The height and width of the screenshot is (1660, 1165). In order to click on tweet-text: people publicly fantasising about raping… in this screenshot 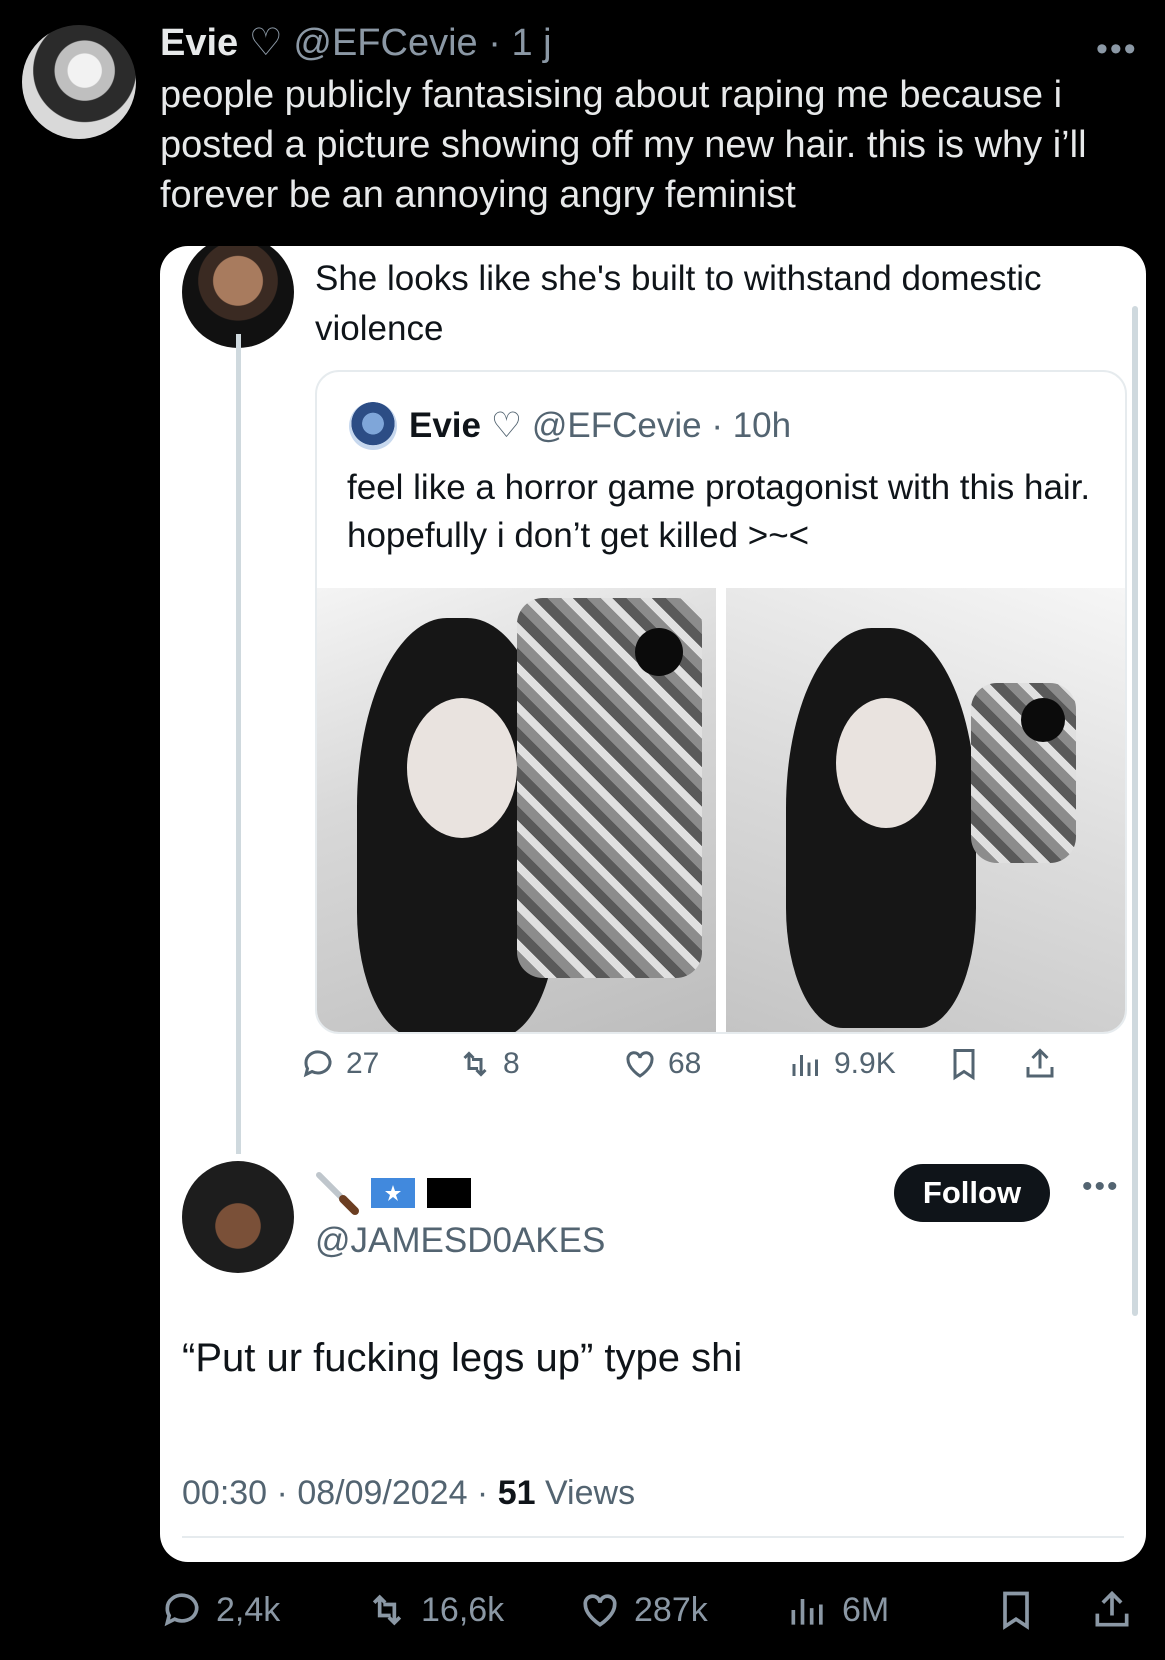, I will do `click(623, 145)`.